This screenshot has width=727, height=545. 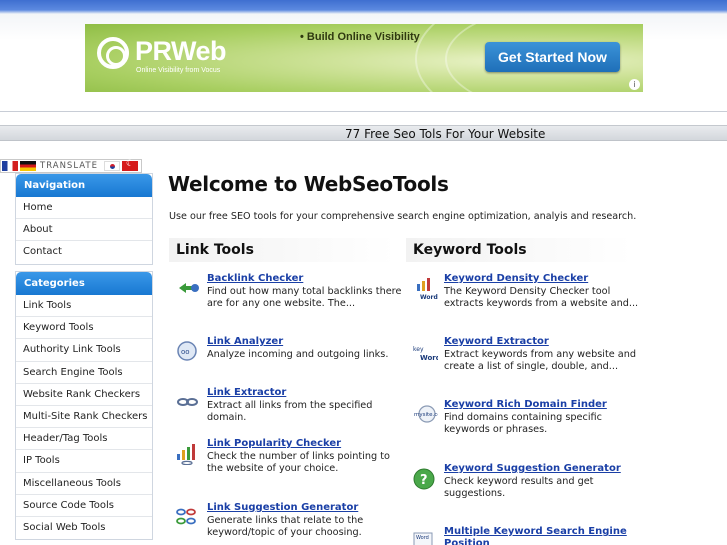 I want to click on link-analyzer-link: Link Analyzer, so click(x=245, y=341).